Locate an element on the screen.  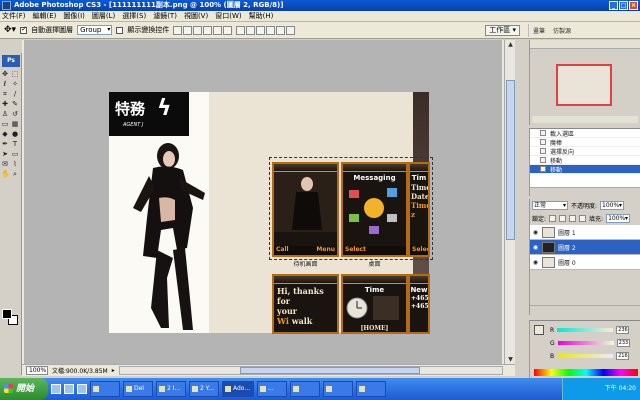
history-item: 移動 is located at coordinates (585, 160).